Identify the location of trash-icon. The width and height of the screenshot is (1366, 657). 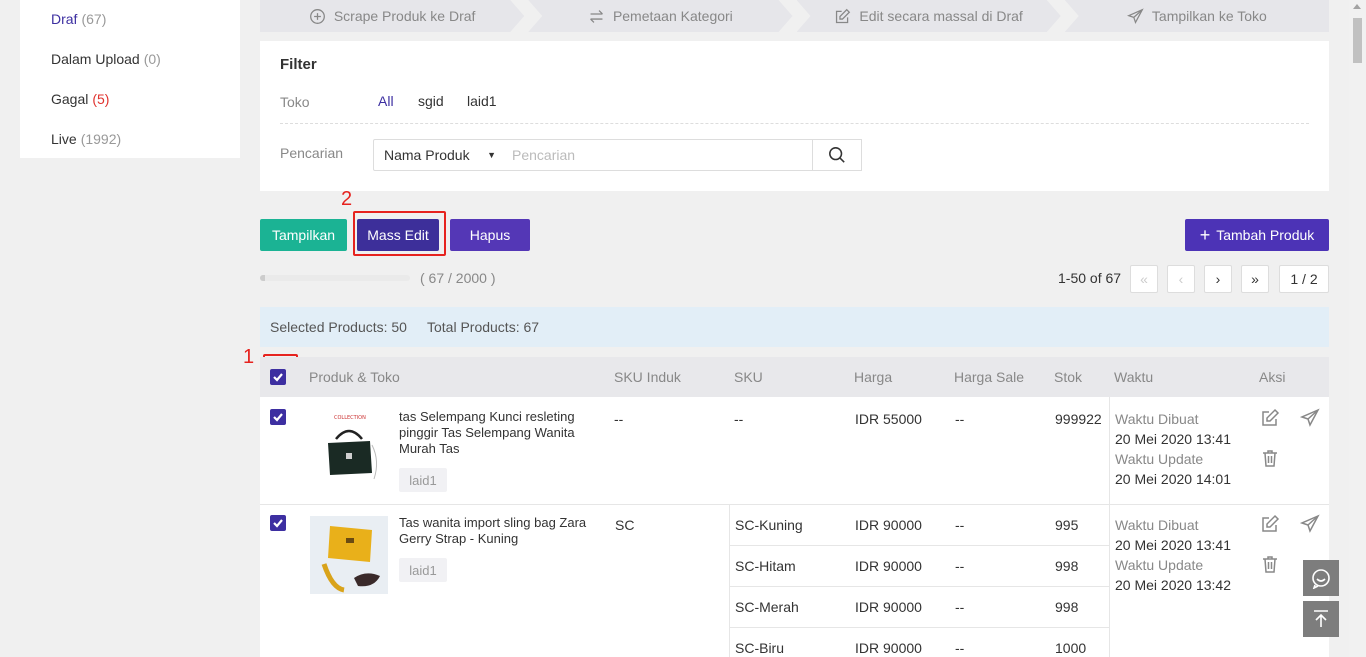
(1270, 564).